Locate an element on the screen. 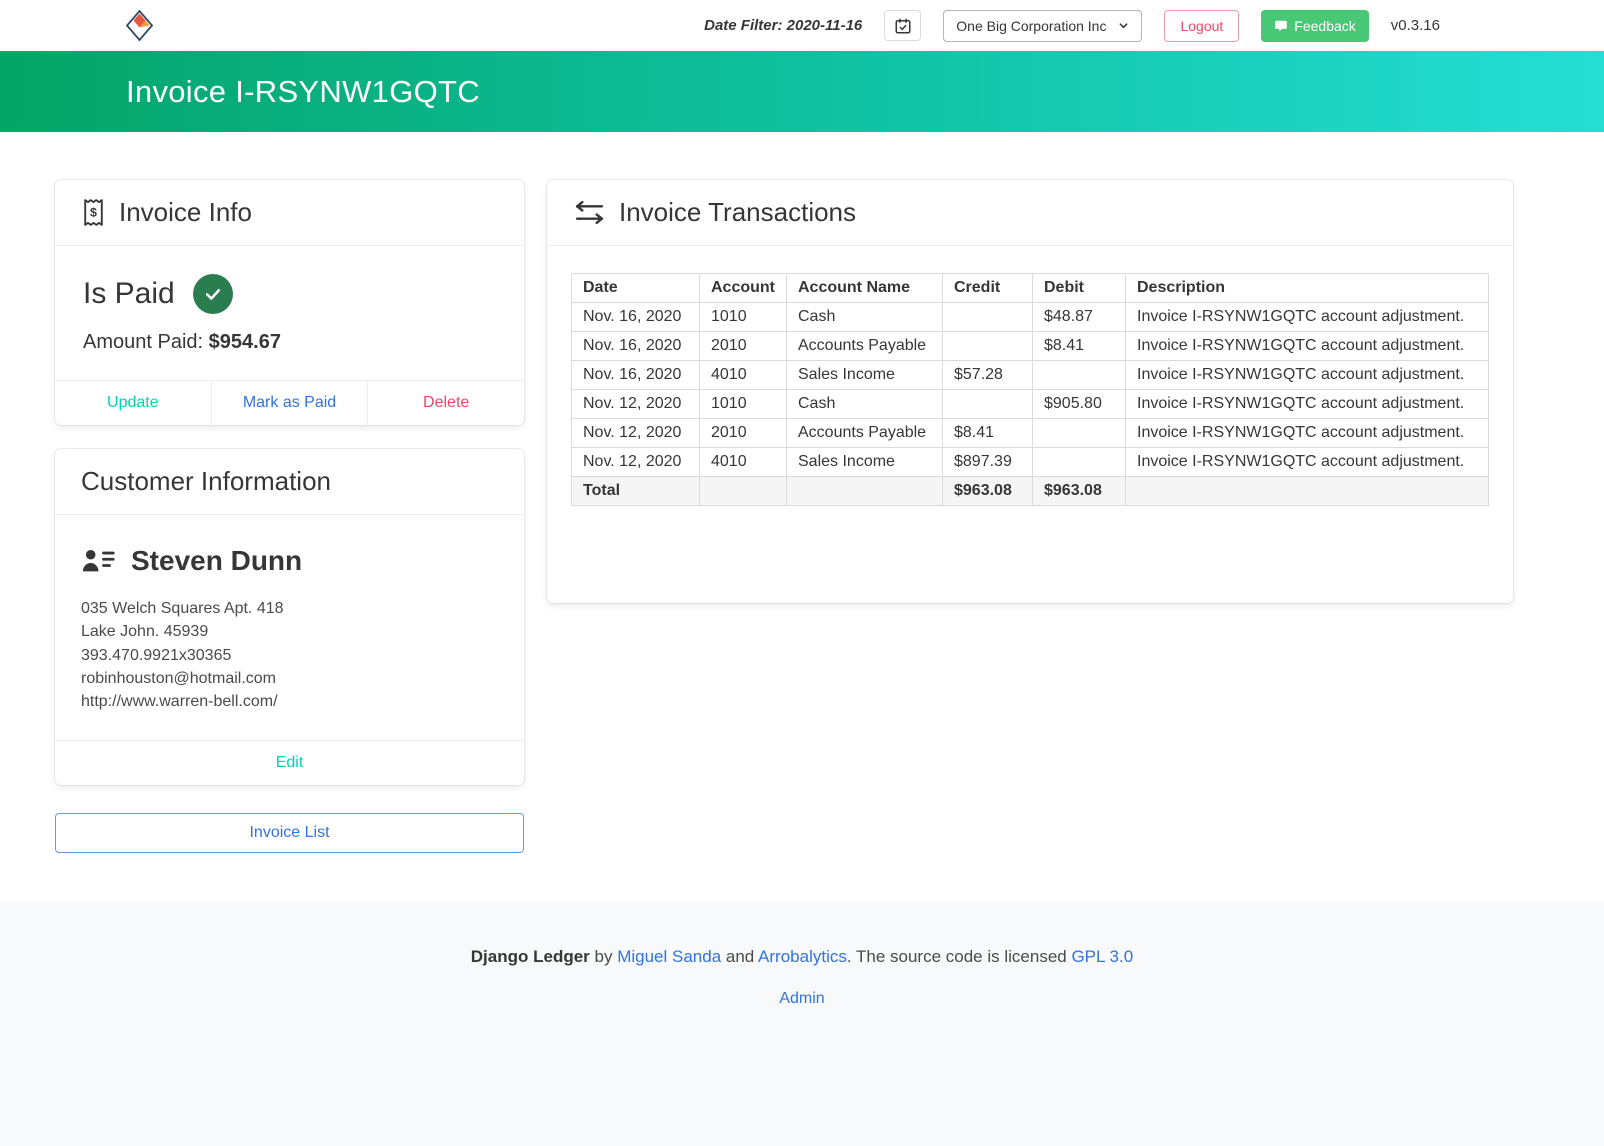 This screenshot has height=1146, width=1604. cell-account: 4010 is located at coordinates (743, 375).